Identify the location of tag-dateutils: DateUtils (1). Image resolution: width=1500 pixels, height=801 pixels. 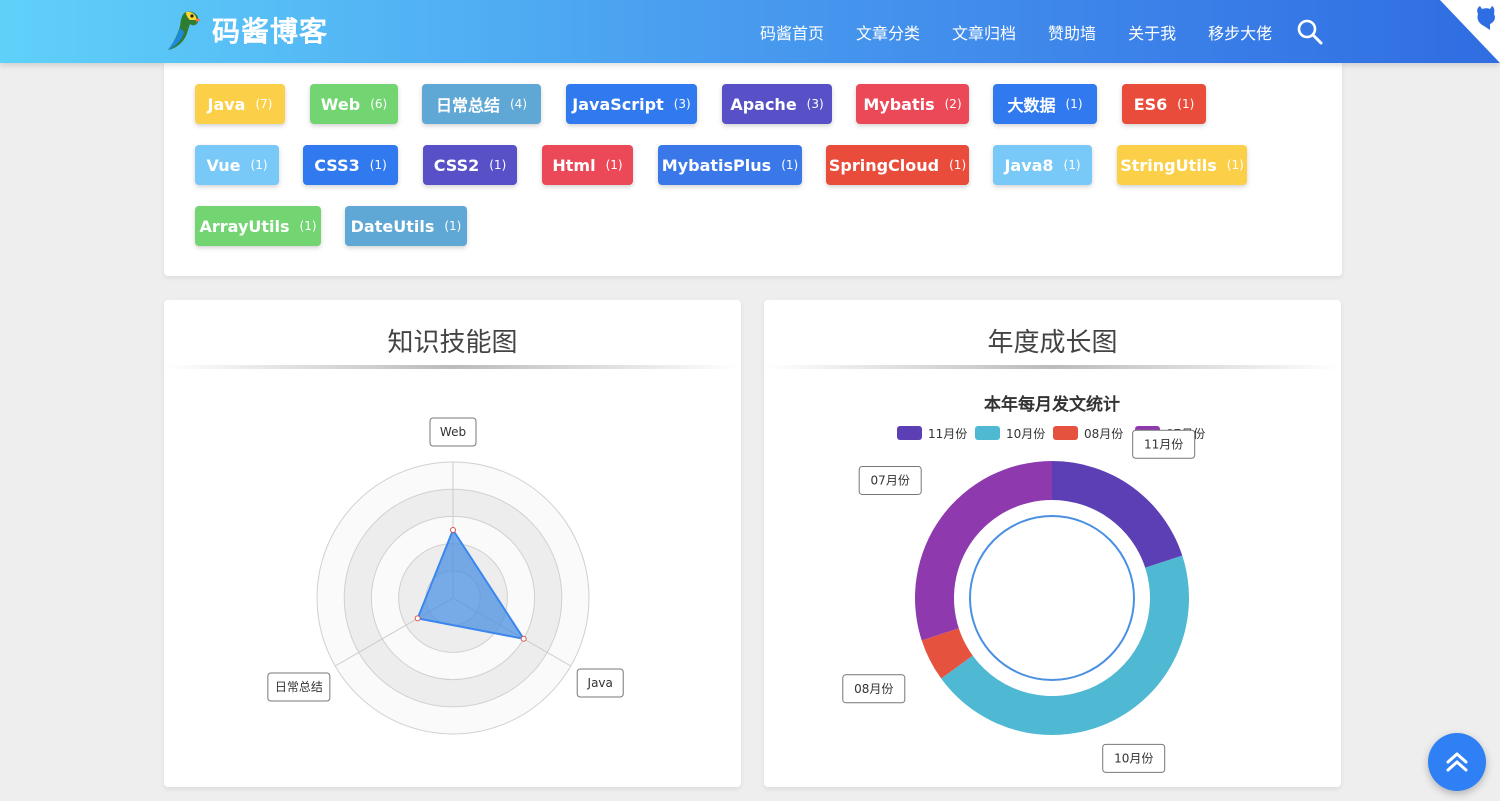
(406, 226).